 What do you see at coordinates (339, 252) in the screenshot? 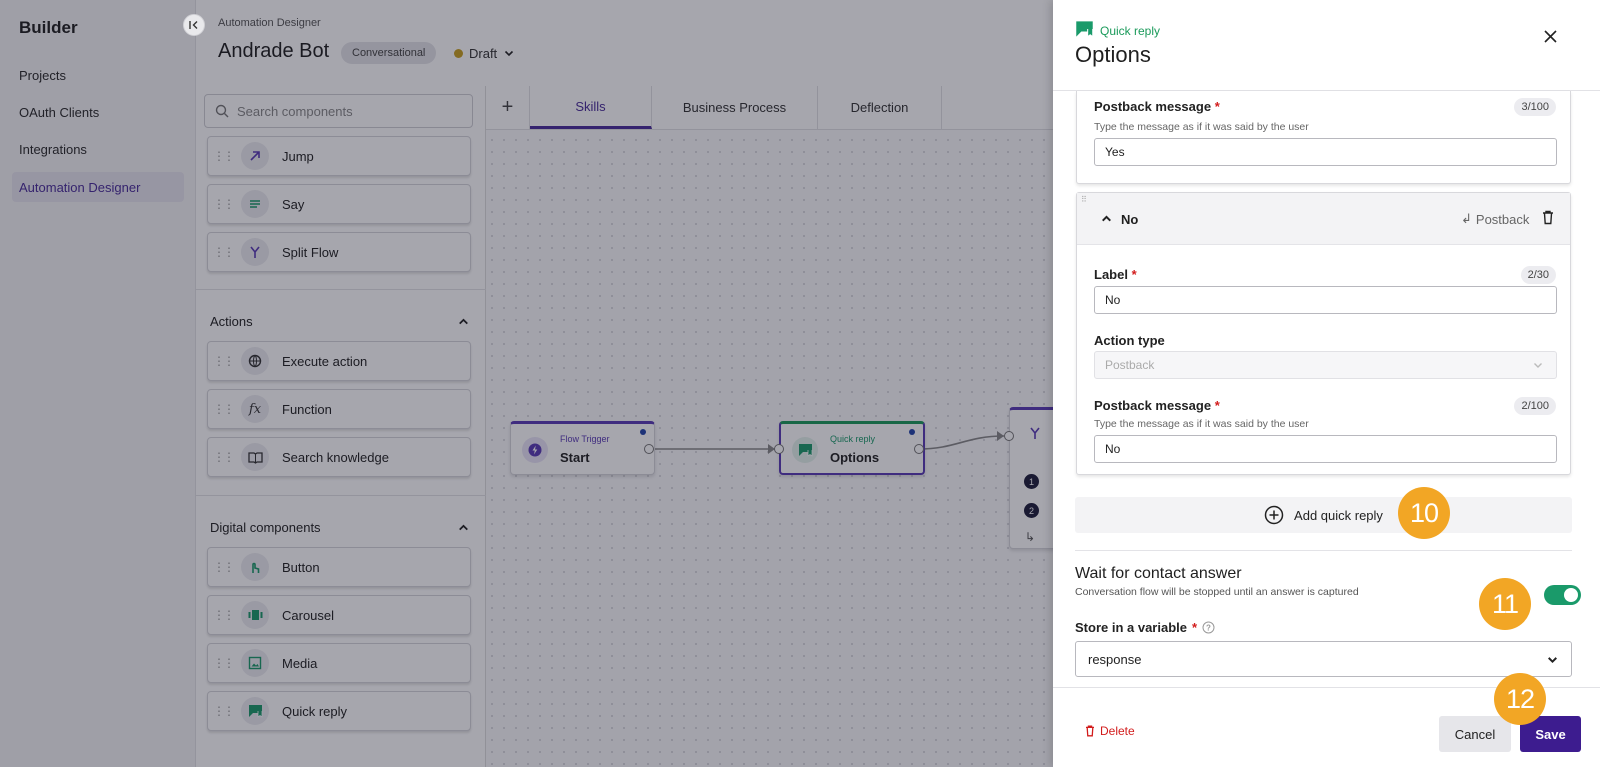
I see `component-split-flow: ⋮⋮ Split Flow` at bounding box center [339, 252].